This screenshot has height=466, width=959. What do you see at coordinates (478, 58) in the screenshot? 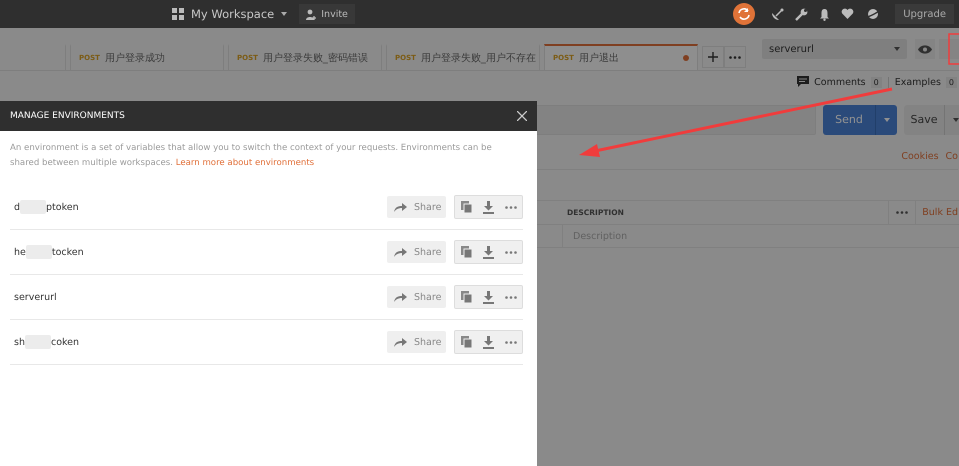
I see `tab-title: 用户登录失败_用户不存在` at bounding box center [478, 58].